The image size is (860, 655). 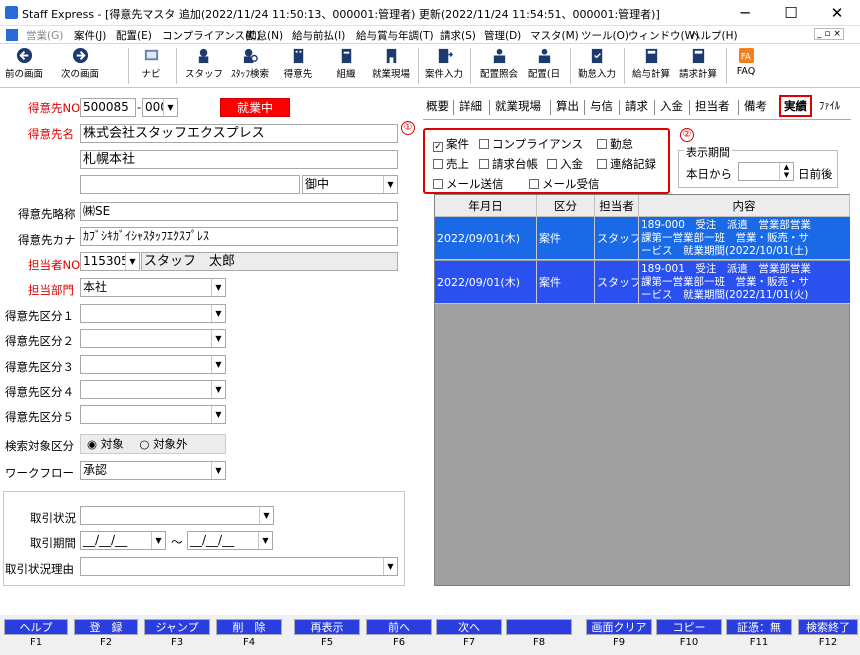 I want to click on menu-payroll: 給与賞与年調(T), so click(x=395, y=35).